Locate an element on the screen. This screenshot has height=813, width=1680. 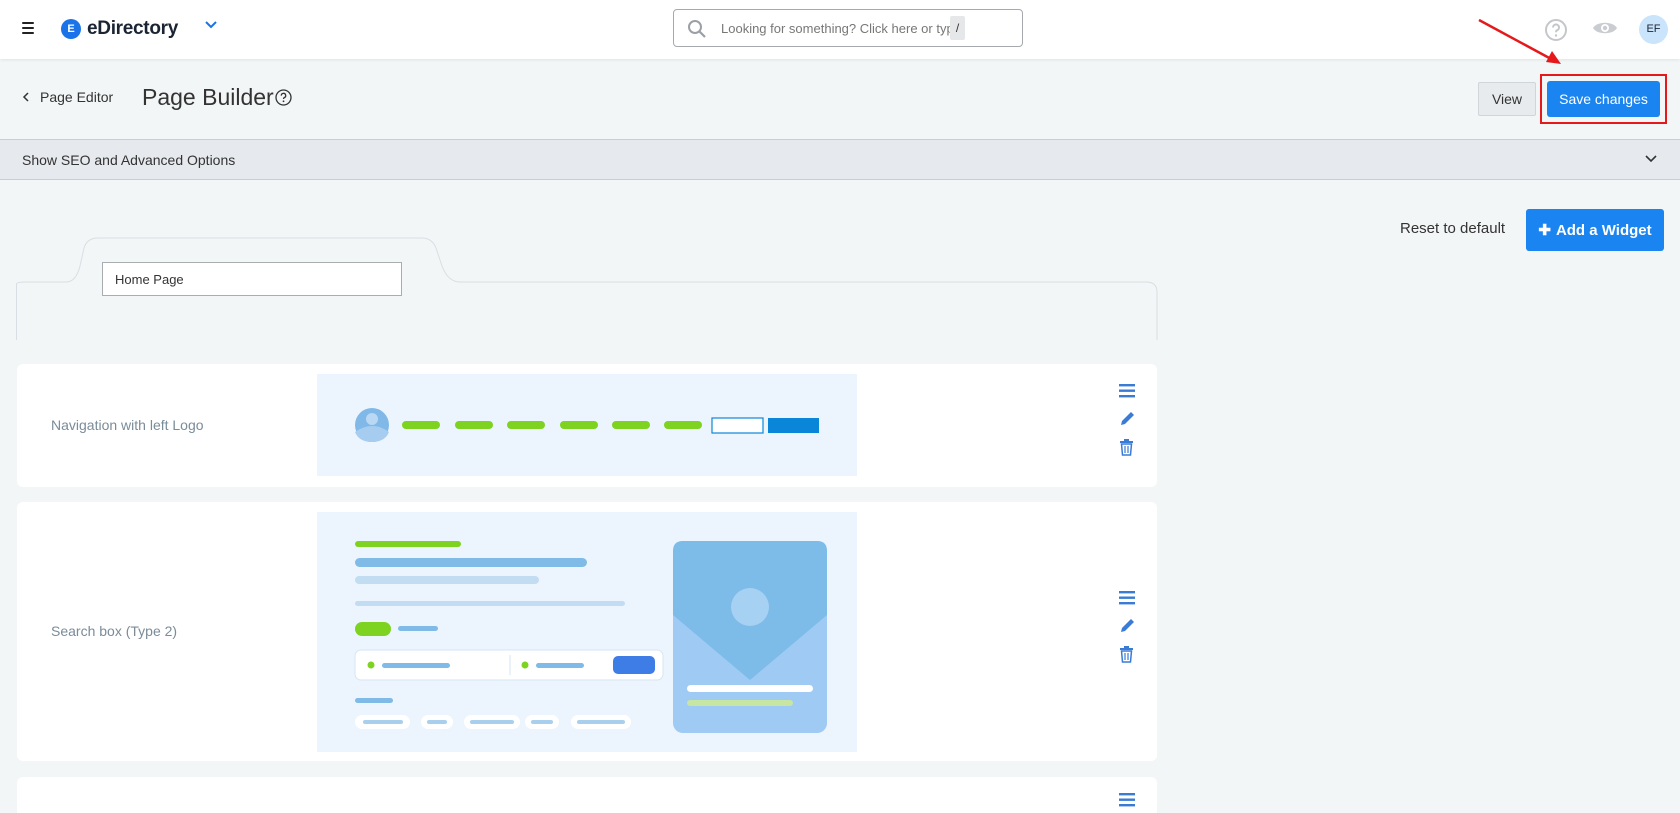
view-button: View is located at coordinates (1507, 99).